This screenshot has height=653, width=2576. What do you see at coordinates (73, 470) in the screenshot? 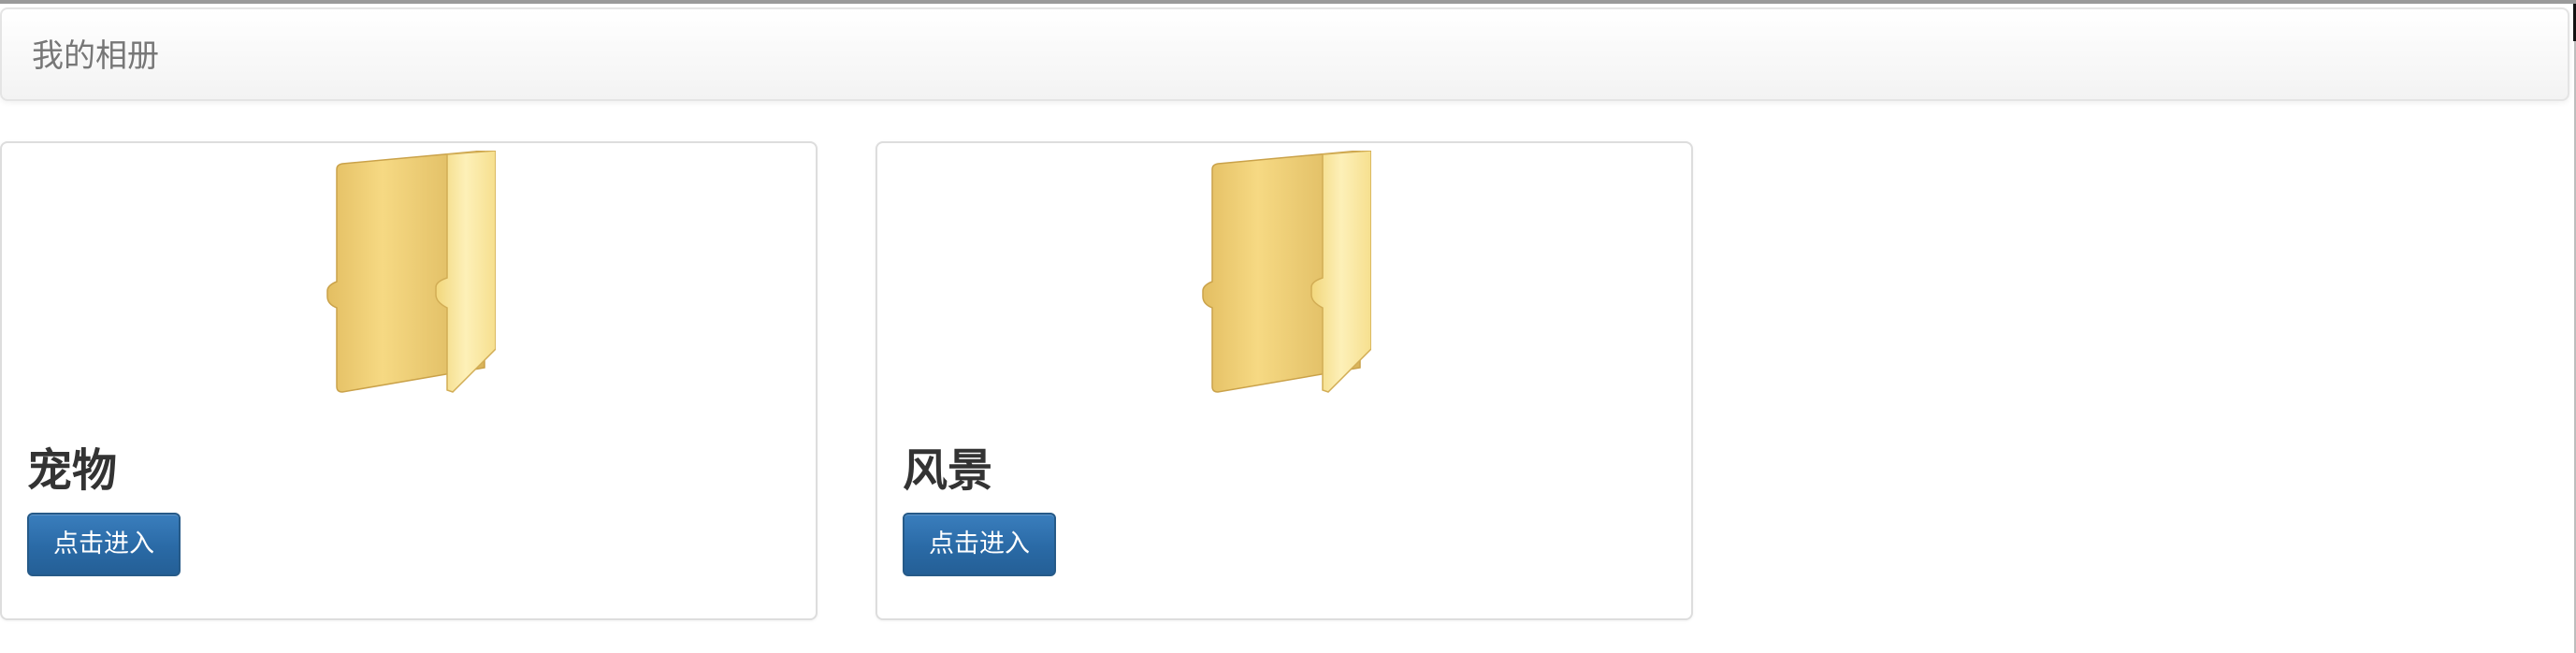
I see `album-title: 宠物` at bounding box center [73, 470].